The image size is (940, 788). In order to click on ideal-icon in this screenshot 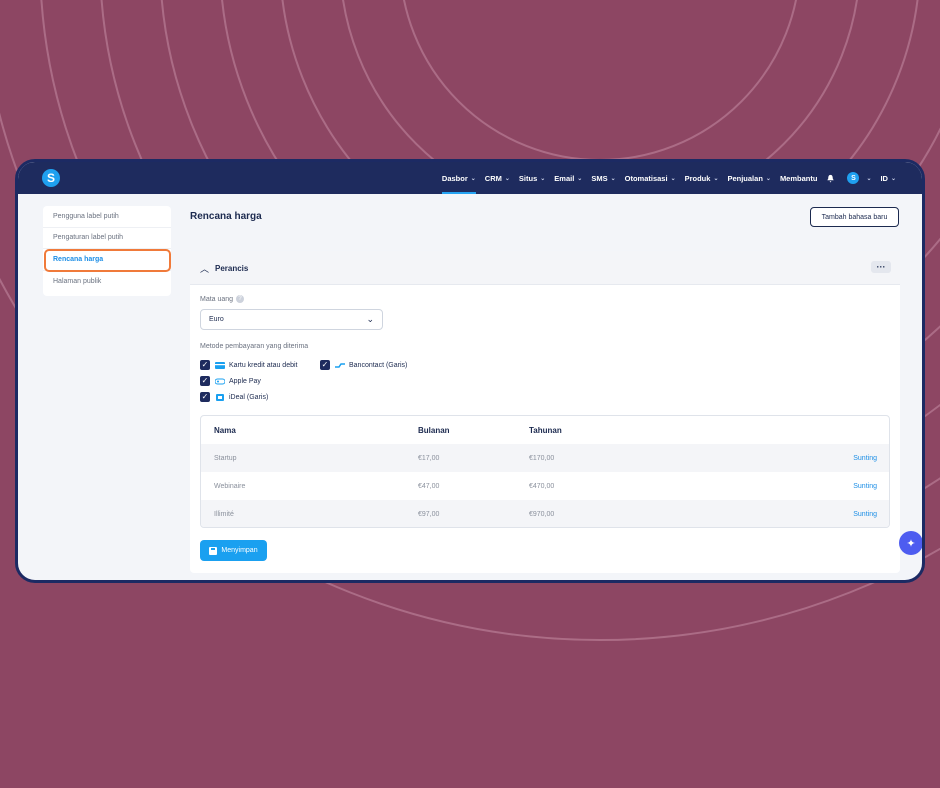, I will do `click(220, 397)`.